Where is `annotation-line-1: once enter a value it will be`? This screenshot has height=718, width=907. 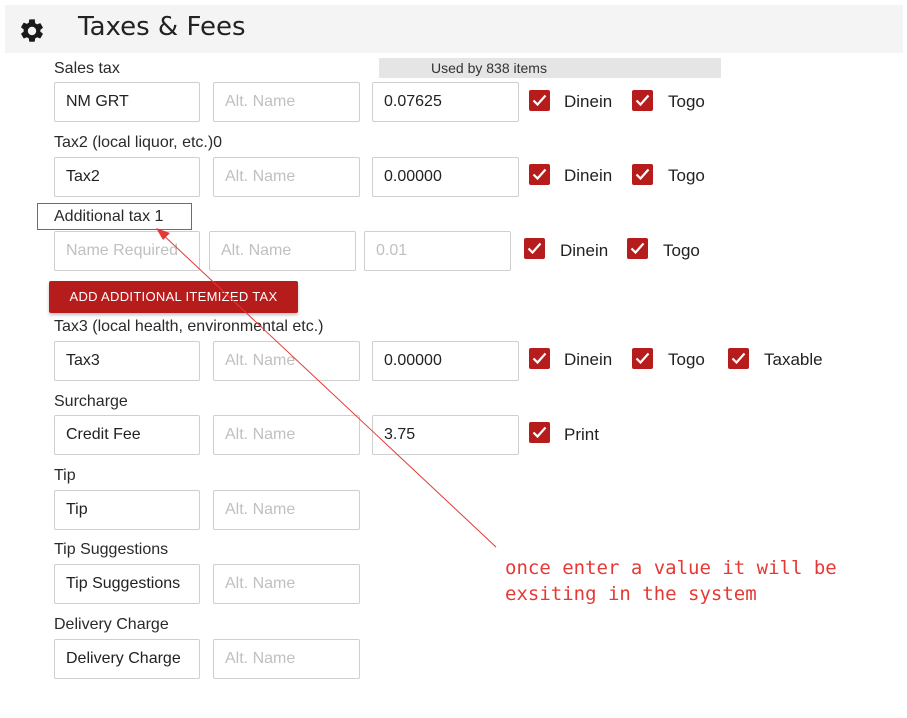
annotation-line-1: once enter a value it will be is located at coordinates (671, 568).